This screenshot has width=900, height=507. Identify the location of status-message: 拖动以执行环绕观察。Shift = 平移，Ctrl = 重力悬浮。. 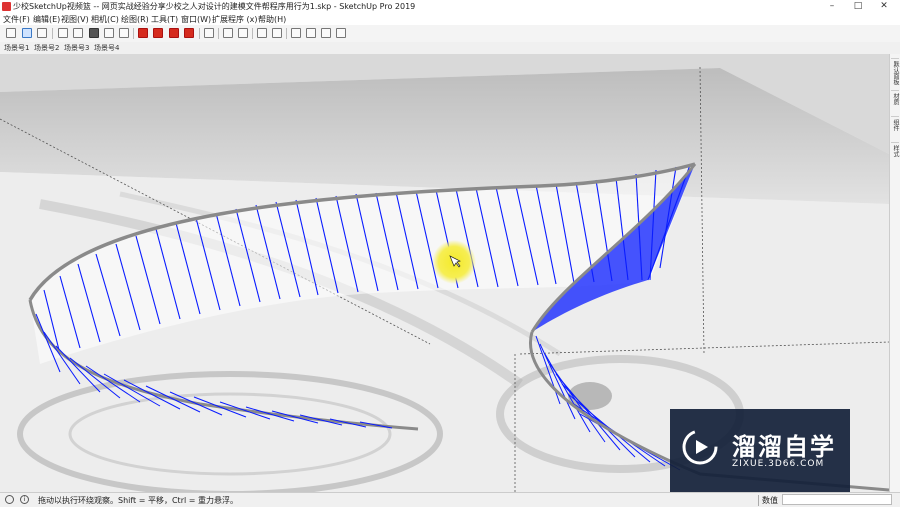
(138, 500).